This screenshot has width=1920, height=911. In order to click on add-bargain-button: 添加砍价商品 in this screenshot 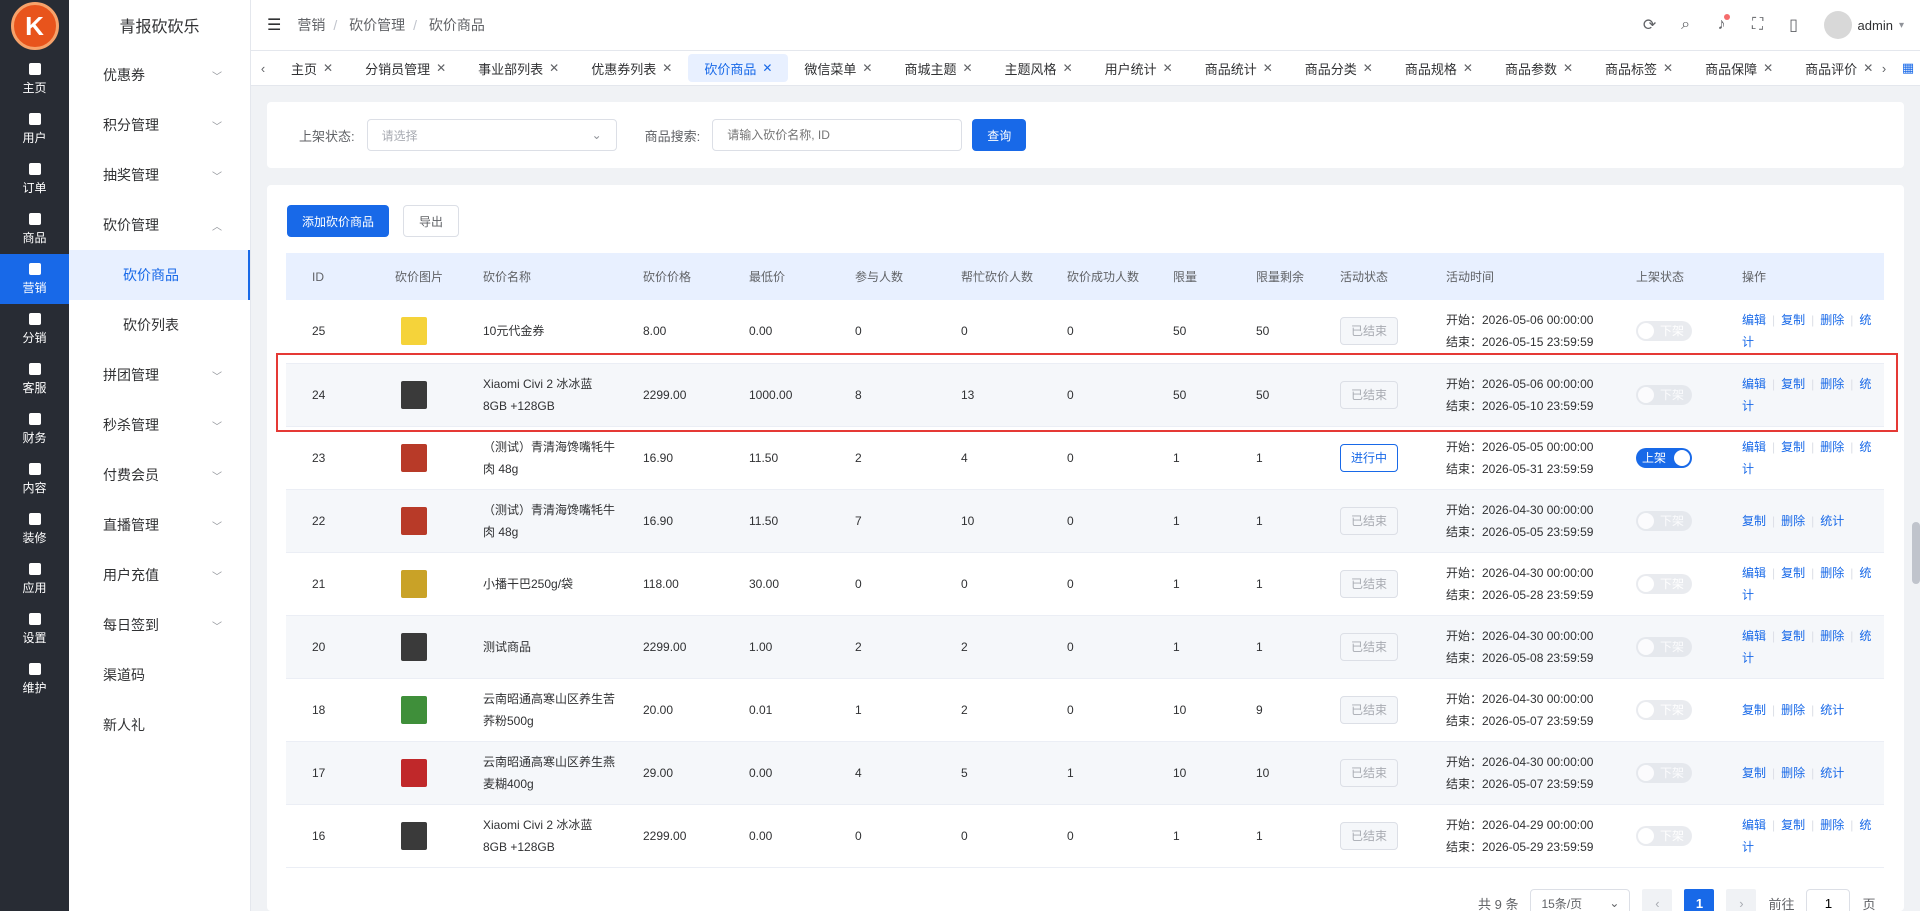, I will do `click(338, 221)`.